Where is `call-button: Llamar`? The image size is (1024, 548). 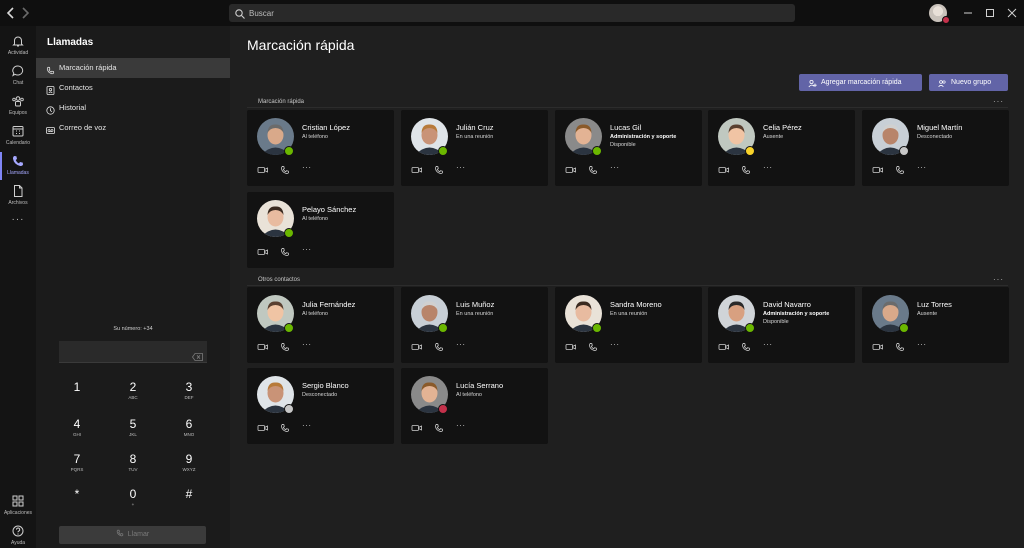
call-button: Llamar is located at coordinates (132, 535).